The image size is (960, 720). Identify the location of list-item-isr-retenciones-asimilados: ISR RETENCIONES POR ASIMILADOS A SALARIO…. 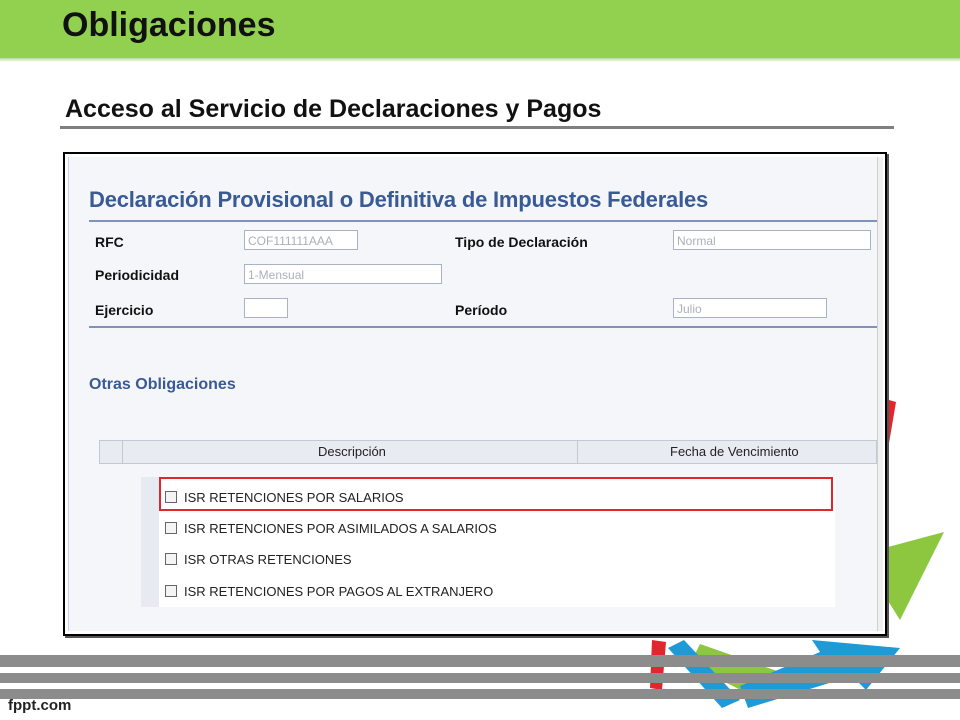
(331, 531).